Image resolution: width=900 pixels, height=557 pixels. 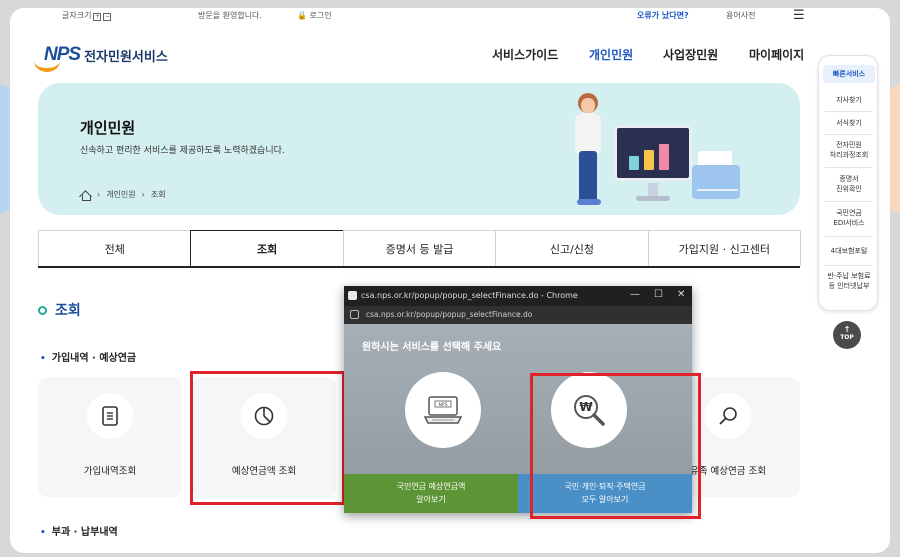 I want to click on card-subscription-history: 가입내역조회, so click(x=110, y=437).